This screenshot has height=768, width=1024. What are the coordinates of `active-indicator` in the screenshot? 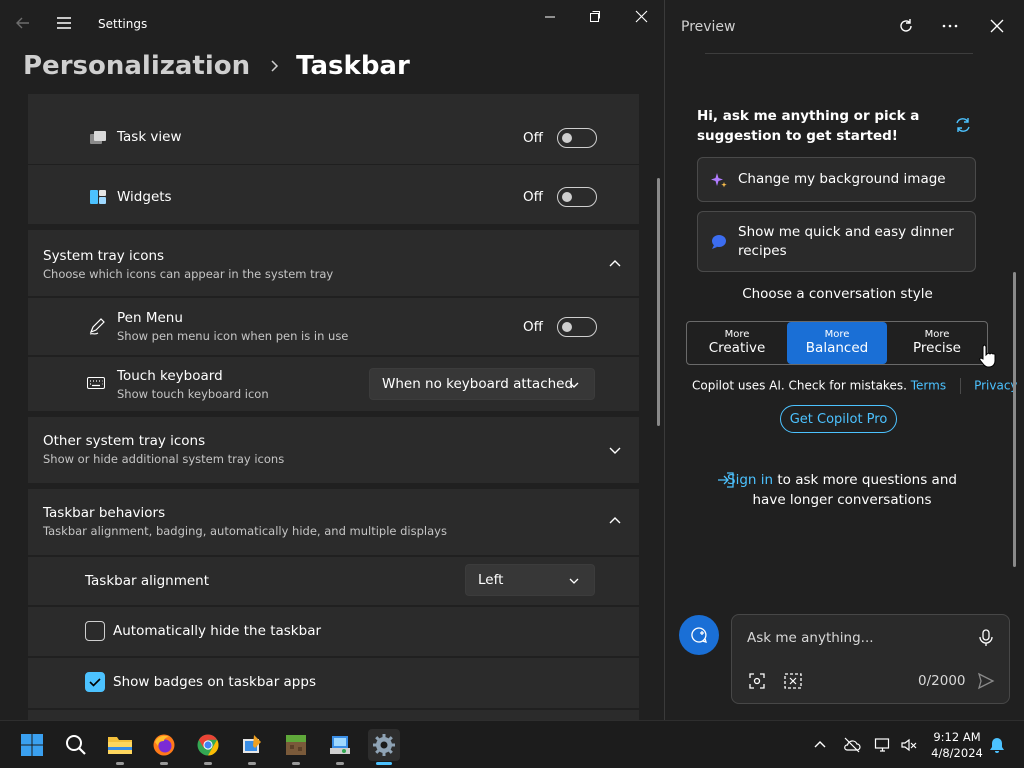 It's located at (384, 763).